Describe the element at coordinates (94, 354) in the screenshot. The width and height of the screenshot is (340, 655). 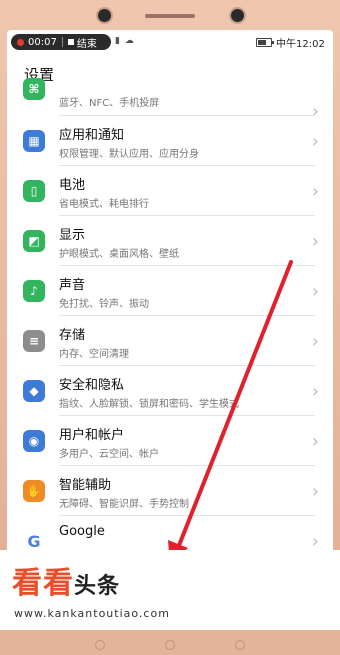
I see `settings-row-subtitle: 内存、空间清理` at that location.